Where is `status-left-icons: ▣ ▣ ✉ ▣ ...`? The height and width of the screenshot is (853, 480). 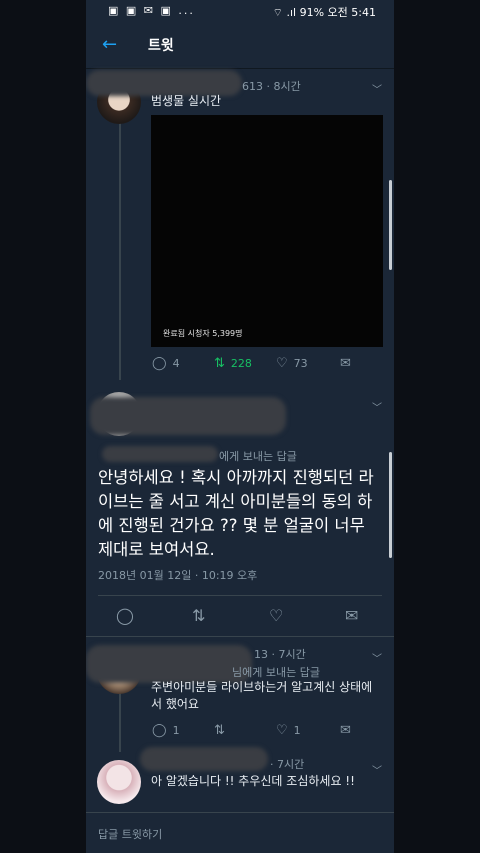 status-left-icons: ▣ ▣ ✉ ▣ ... is located at coordinates (151, 10).